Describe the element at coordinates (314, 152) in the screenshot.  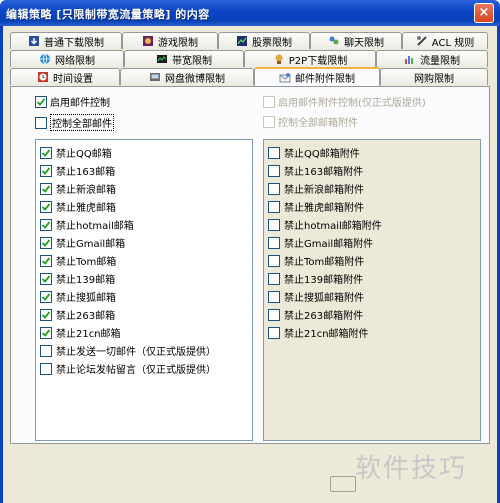
I see `list-item: 禁止QQ邮箱附件` at that location.